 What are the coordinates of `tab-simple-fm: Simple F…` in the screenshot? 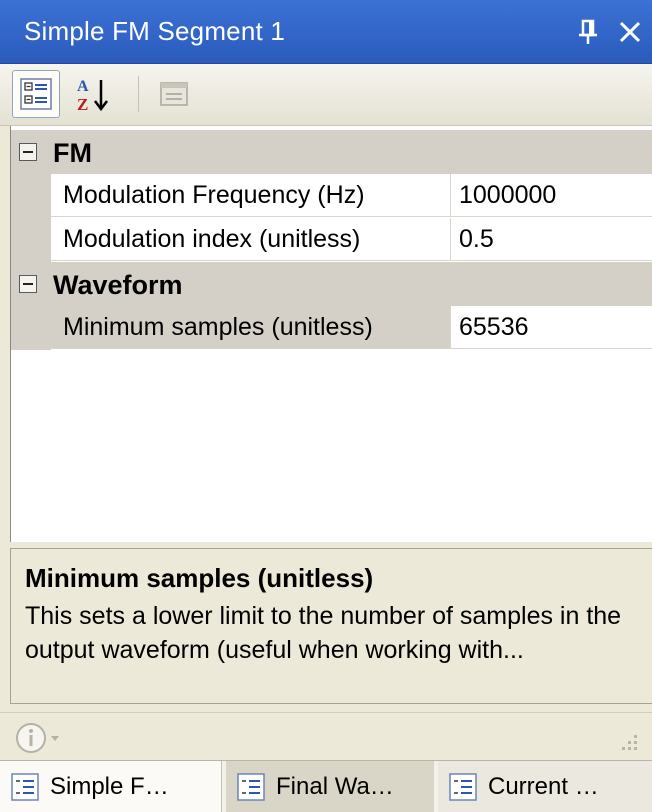 It's located at (111, 786).